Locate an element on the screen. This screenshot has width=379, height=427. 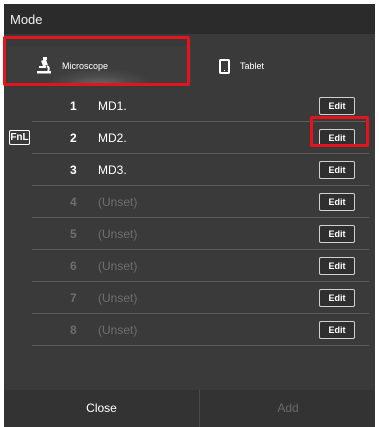
memory-number: 2 is located at coordinates (73, 138).